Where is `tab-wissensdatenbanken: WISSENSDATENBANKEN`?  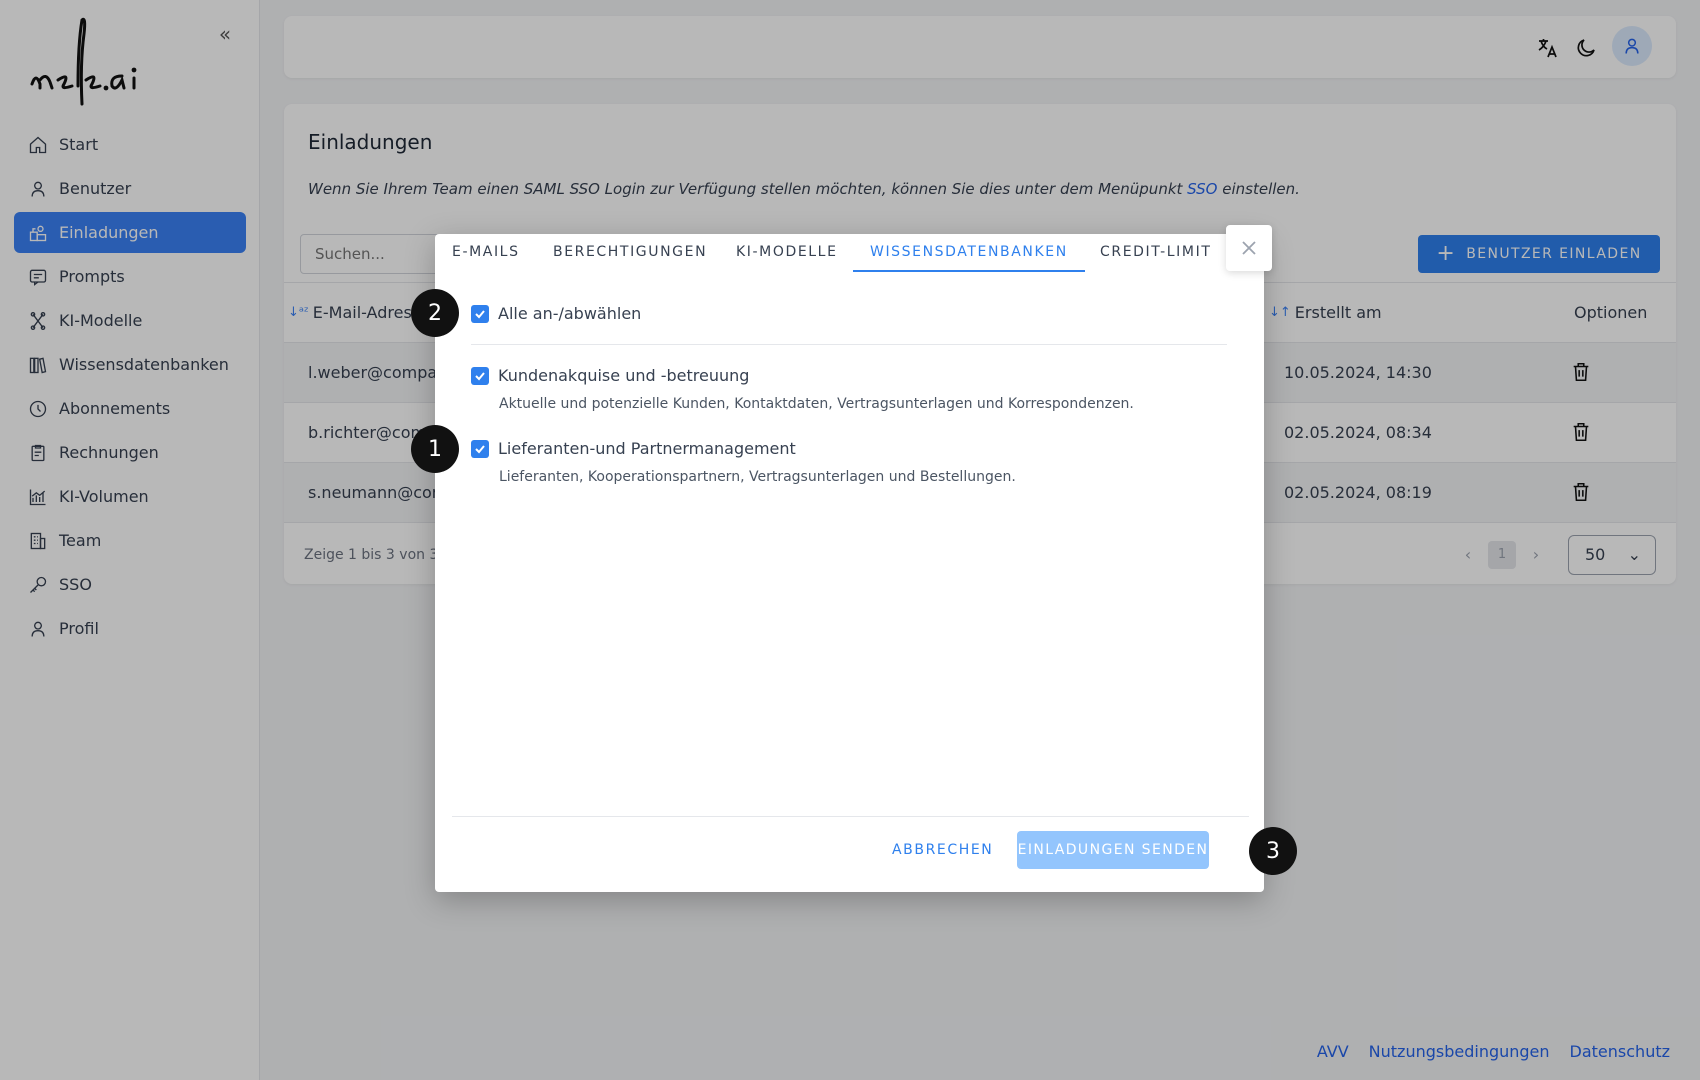 tab-wissensdatenbanken: WISSENSDATENBANKEN is located at coordinates (969, 252).